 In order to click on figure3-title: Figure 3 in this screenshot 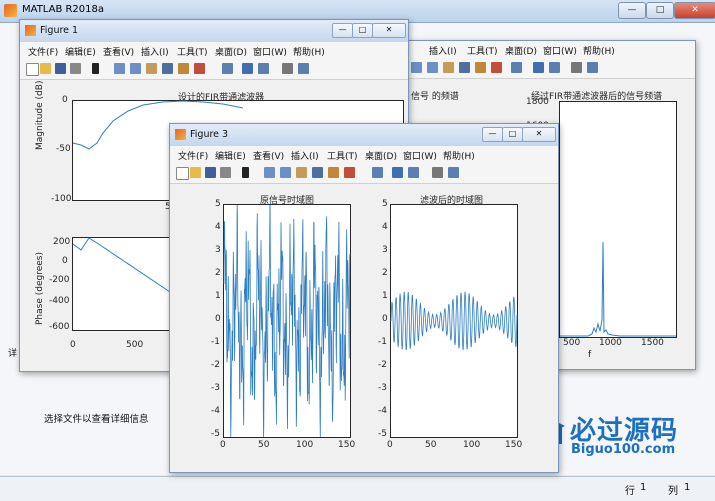, I will do `click(209, 134)`.